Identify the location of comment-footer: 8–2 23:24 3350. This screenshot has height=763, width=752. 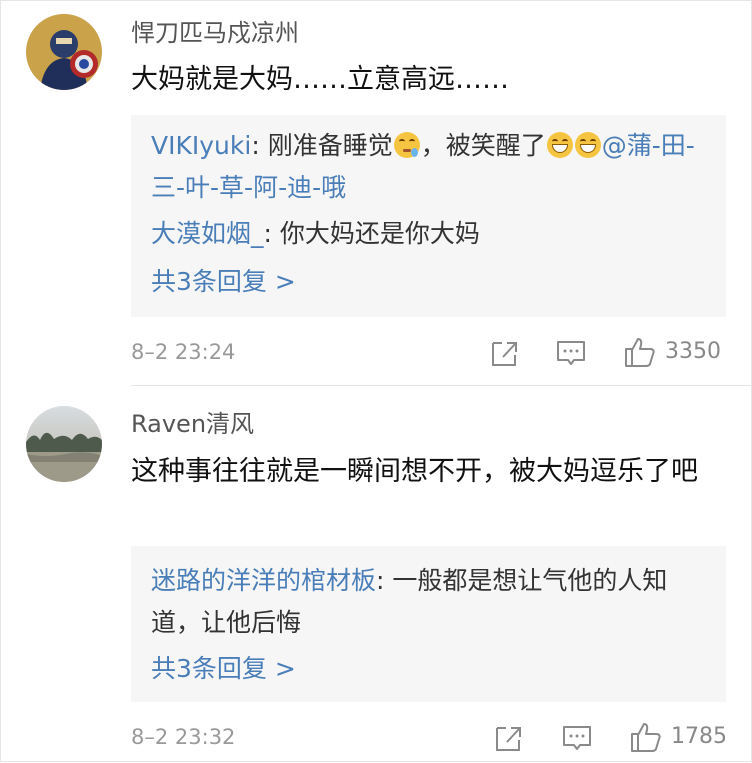
(428, 352).